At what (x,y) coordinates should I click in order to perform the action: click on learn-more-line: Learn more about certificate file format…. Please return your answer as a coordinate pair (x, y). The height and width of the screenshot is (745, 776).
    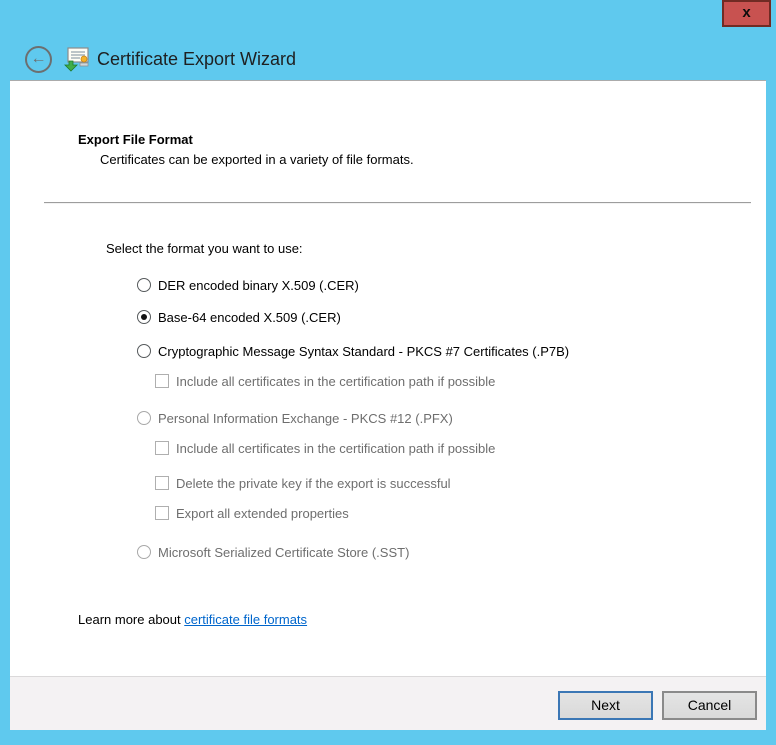
    Looking at the image, I should click on (192, 619).